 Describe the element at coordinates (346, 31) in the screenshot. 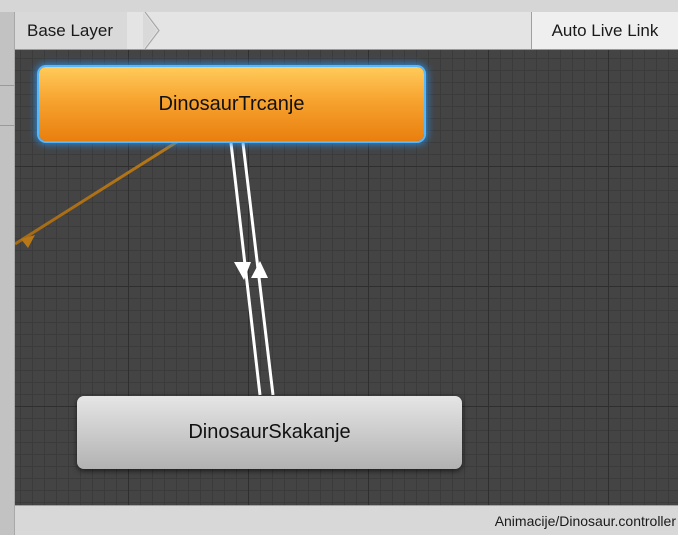

I see `animator-toolbar: Base Layer Auto Live Link` at that location.